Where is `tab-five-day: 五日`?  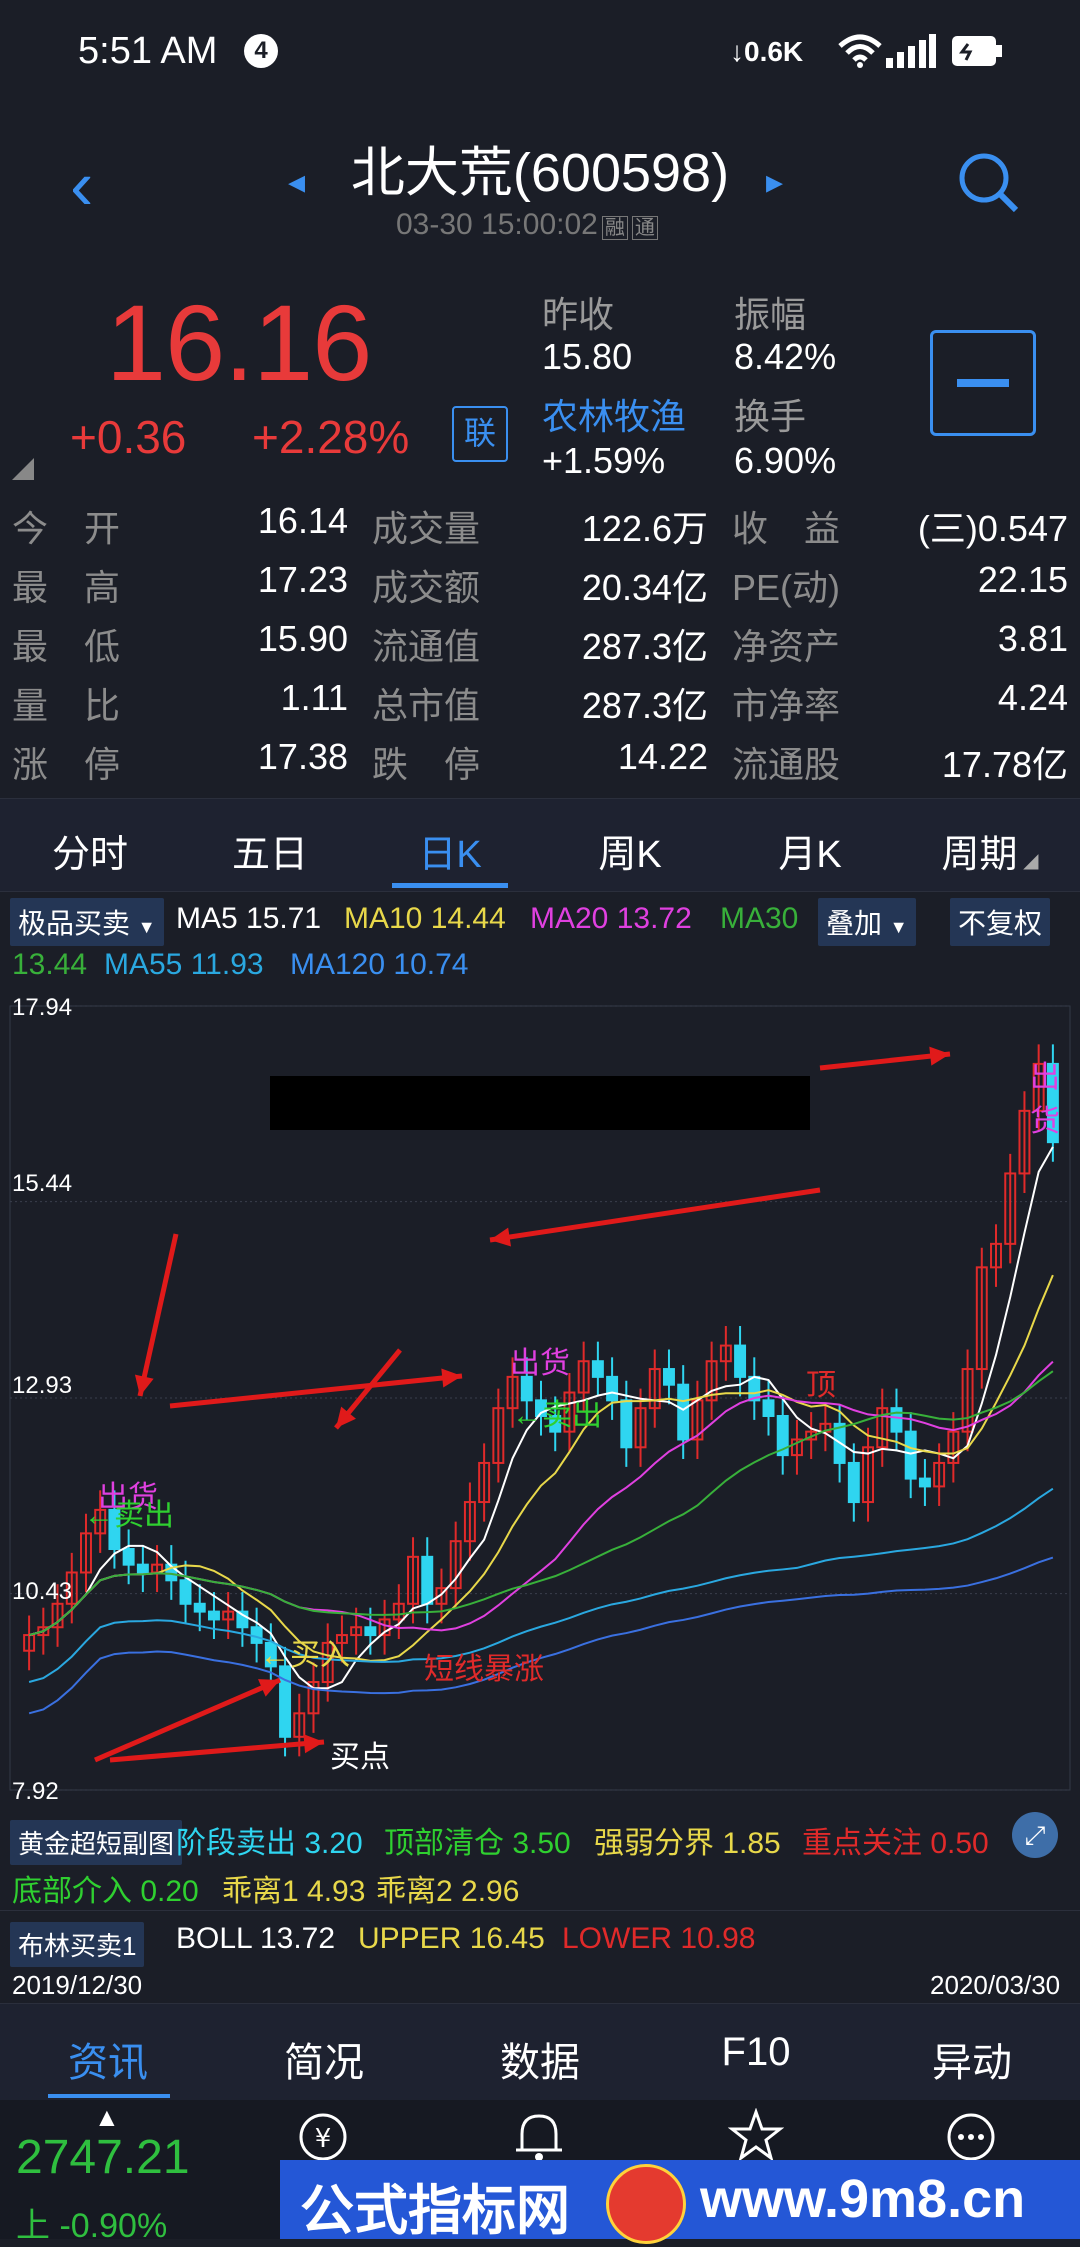
tab-five-day: 五日 is located at coordinates (270, 850).